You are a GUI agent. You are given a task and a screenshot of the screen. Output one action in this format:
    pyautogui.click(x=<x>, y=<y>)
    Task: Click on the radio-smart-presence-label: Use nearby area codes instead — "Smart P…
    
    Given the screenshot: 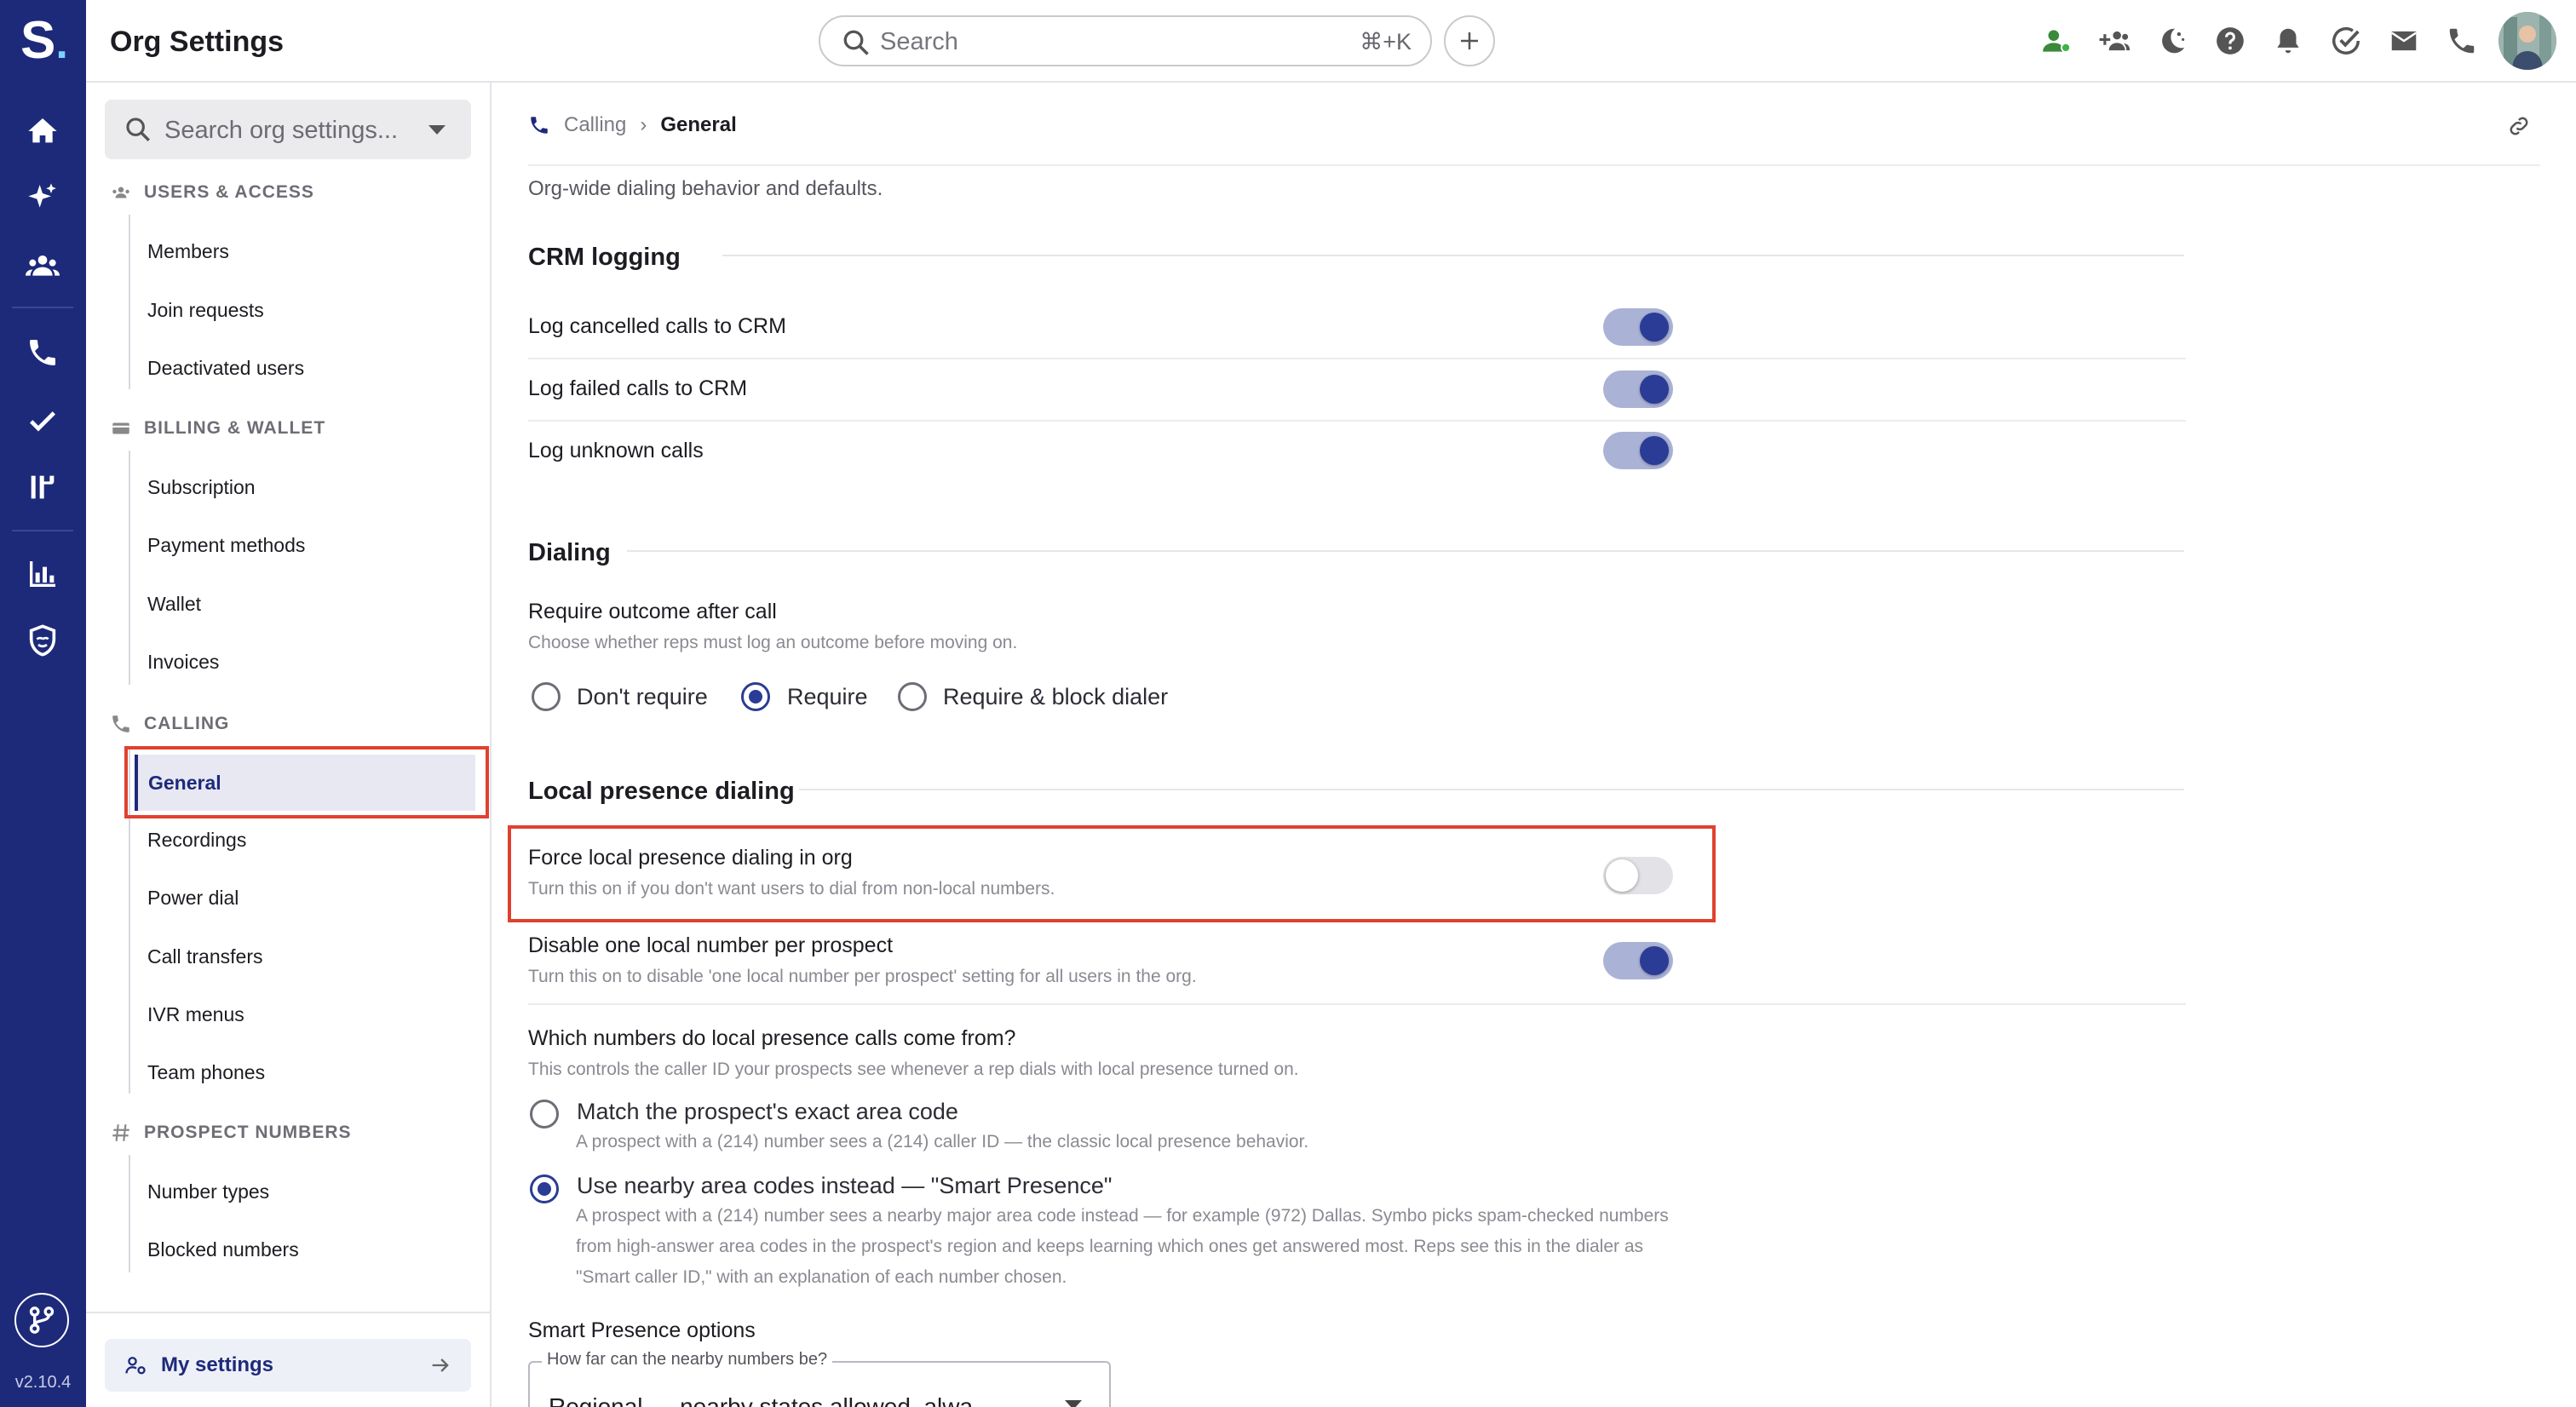 What is the action you would take?
    pyautogui.click(x=845, y=1186)
    